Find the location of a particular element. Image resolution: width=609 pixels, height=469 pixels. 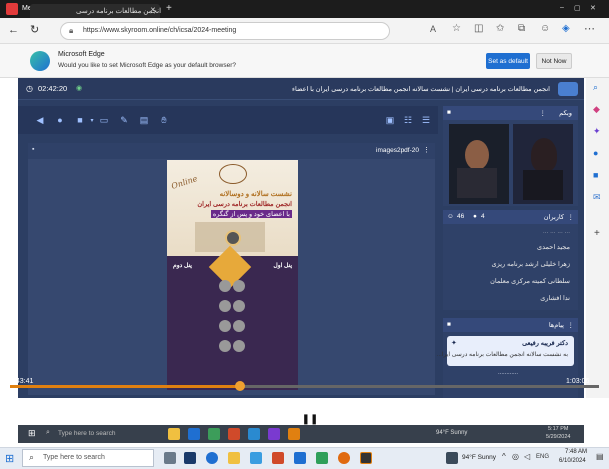

seek-handle is located at coordinates (239, 386).